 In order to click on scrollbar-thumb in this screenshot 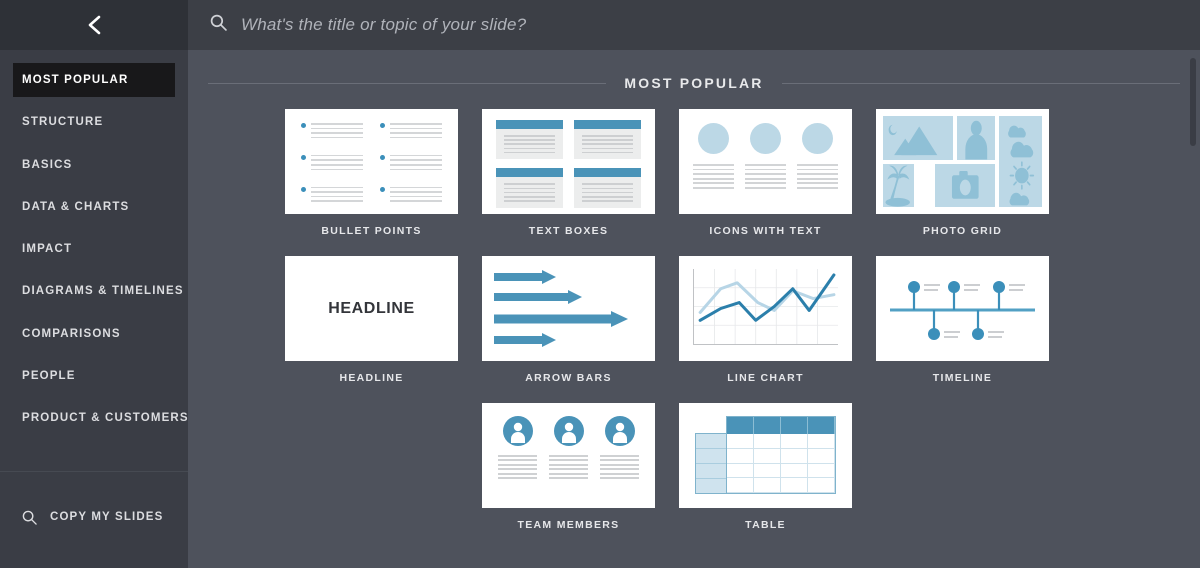, I will do `click(1193, 102)`.